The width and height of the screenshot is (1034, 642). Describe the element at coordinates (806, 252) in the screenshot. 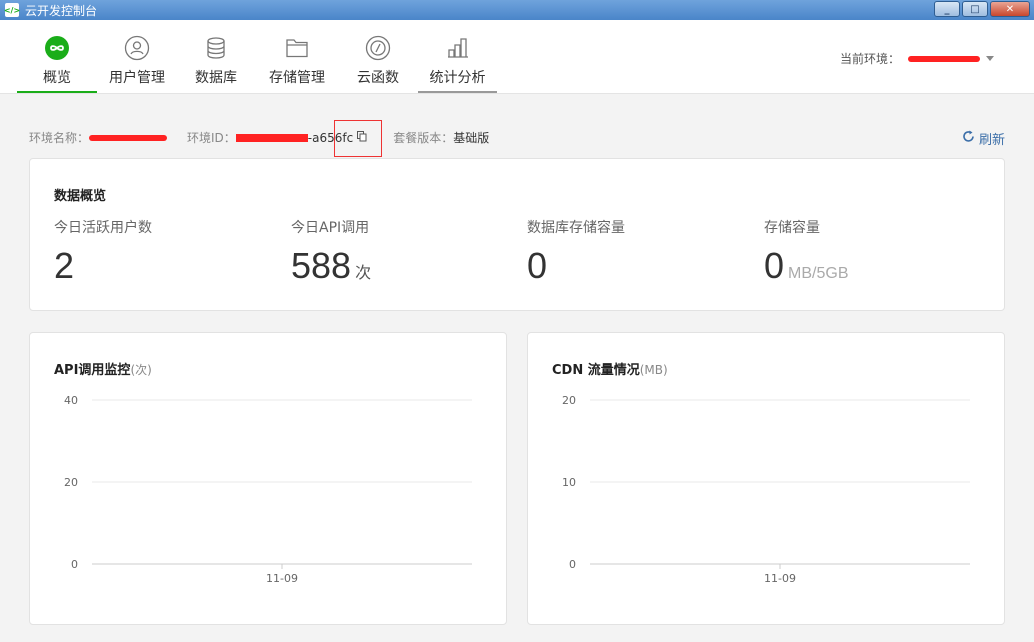

I see `stat-storage-capacity: 存储容量 0 MB/5GB` at that location.